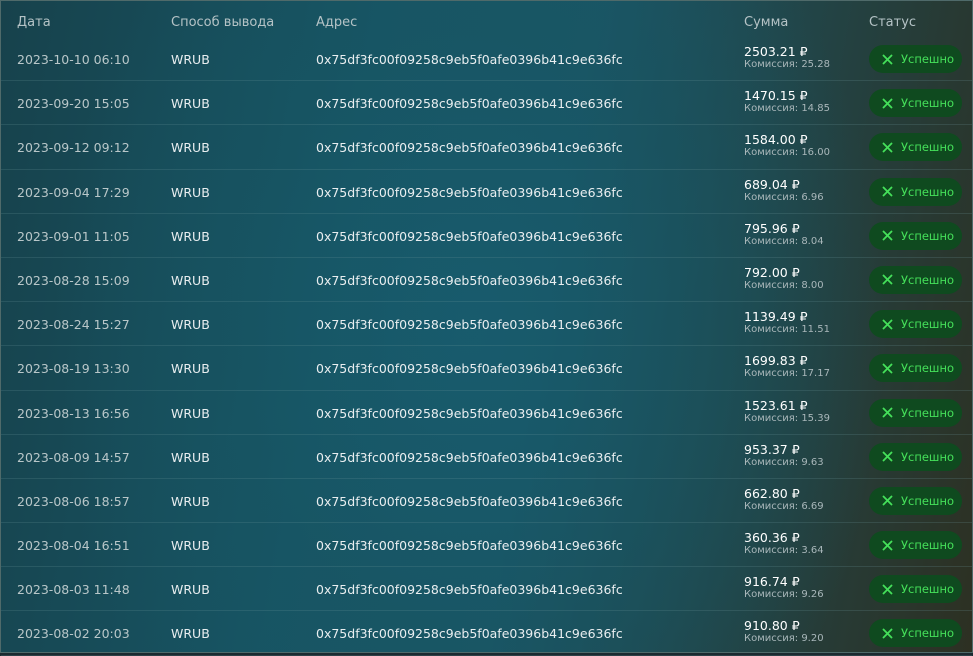 The width and height of the screenshot is (973, 656). I want to click on row-amount: 792.00 ₽ Комиссия: 8.00, so click(784, 278).